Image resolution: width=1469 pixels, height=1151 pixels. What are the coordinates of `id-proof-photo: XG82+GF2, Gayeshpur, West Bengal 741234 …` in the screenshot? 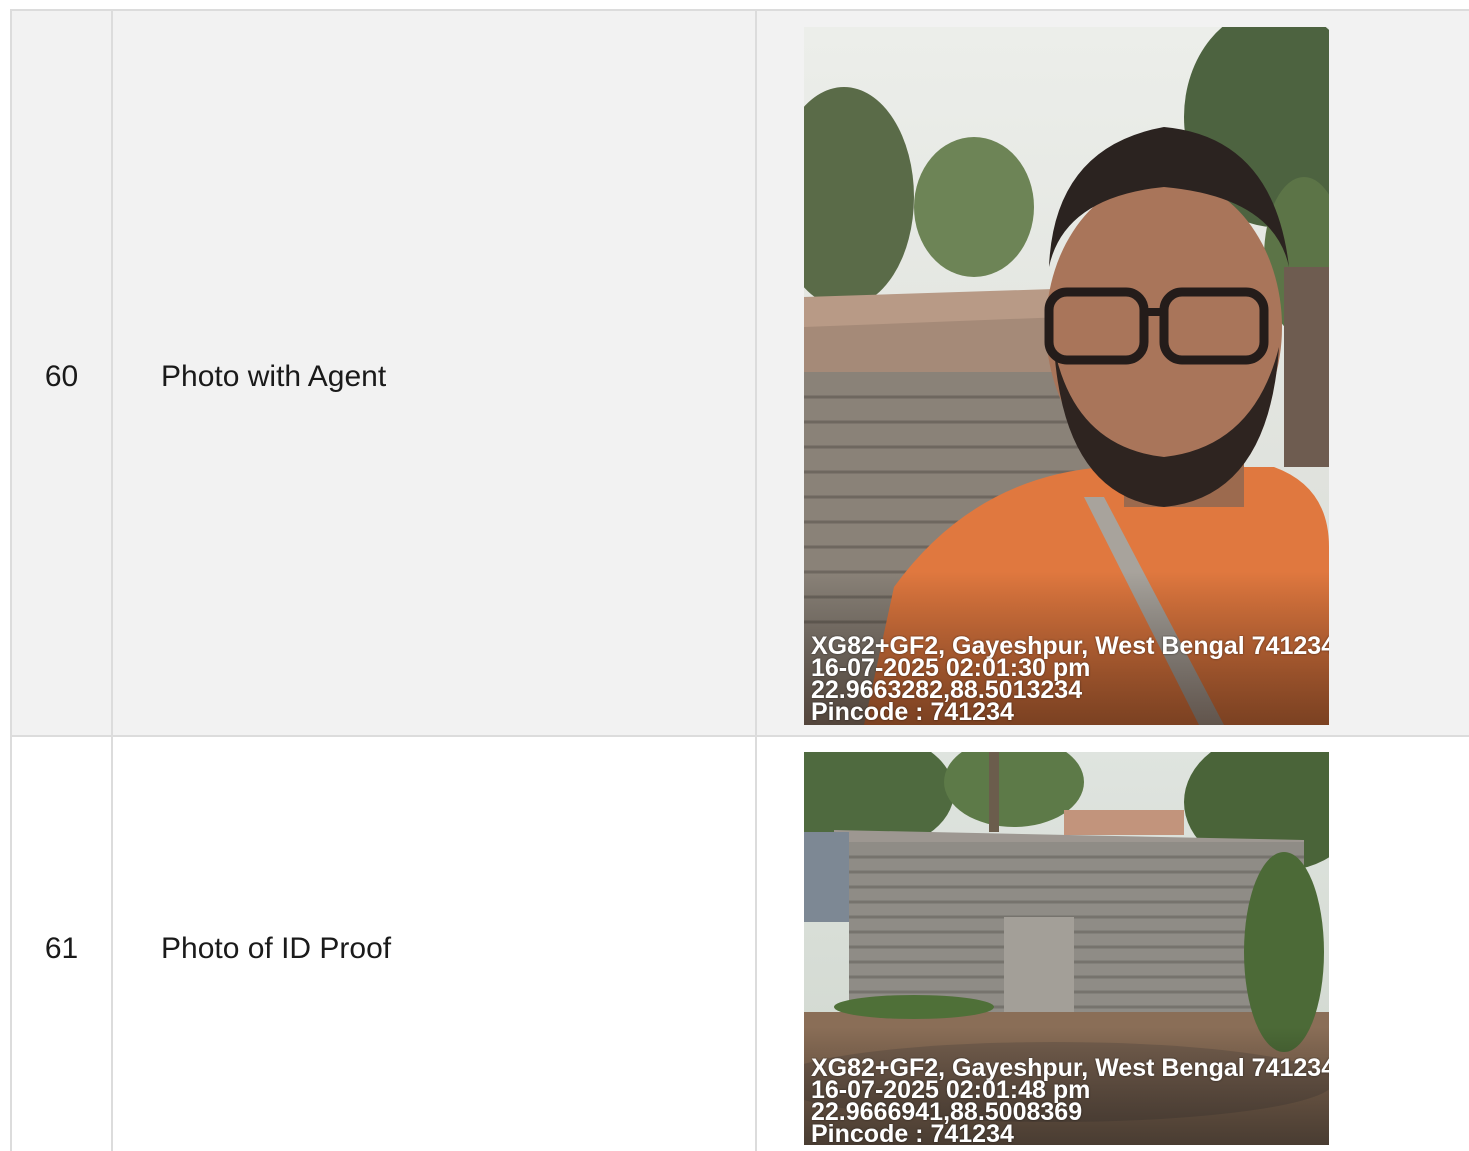 It's located at (1066, 948).